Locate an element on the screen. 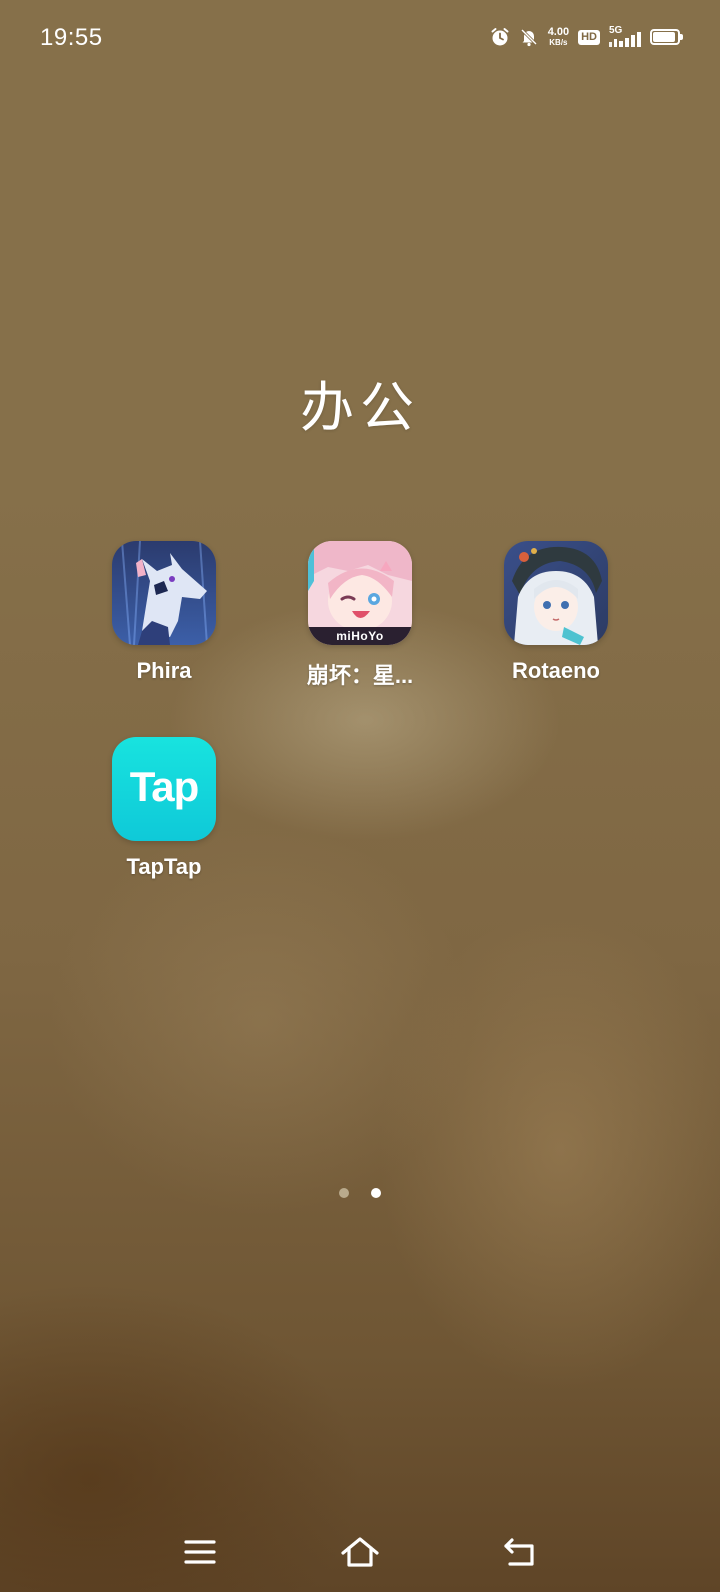  mihoyo-logo: miHoYo is located at coordinates (360, 636).